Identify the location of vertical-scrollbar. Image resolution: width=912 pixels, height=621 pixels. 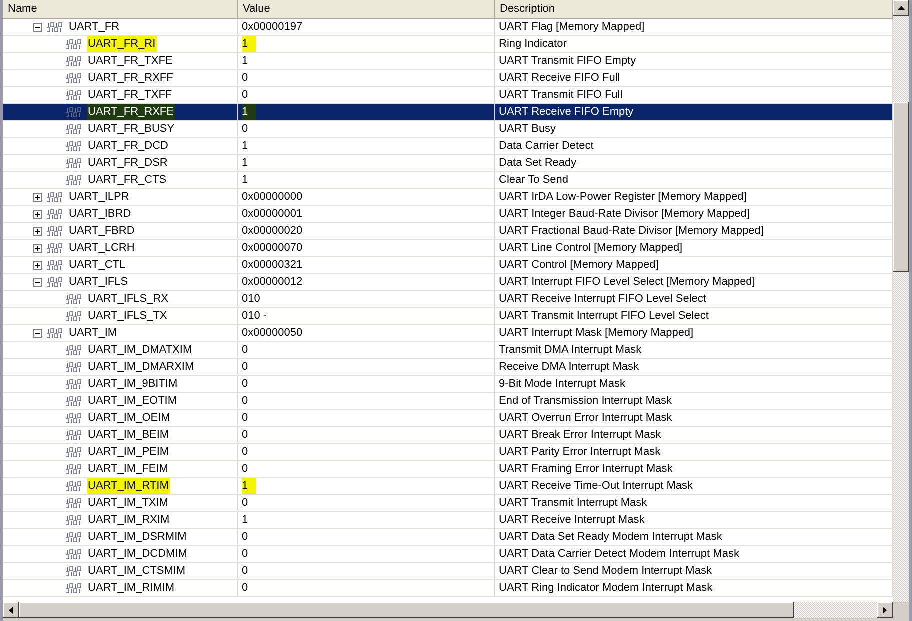
(901, 301).